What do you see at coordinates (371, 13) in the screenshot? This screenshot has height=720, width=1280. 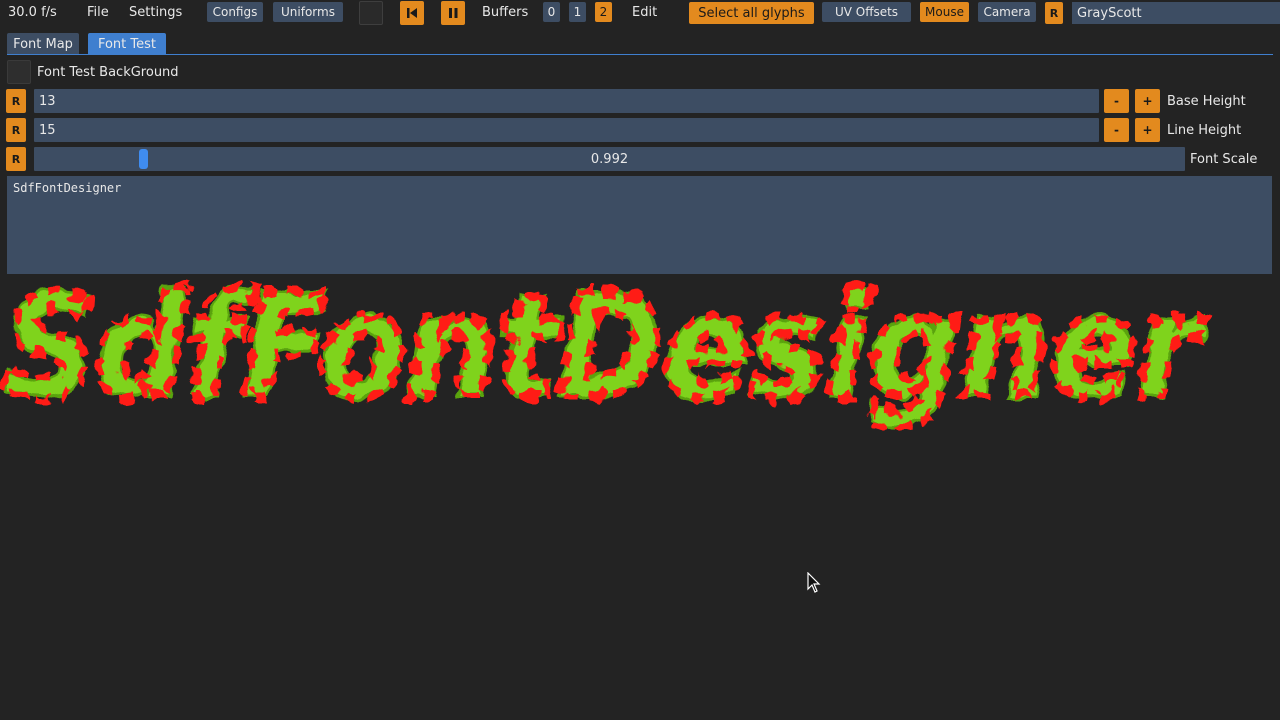 I see `color-swatch` at bounding box center [371, 13].